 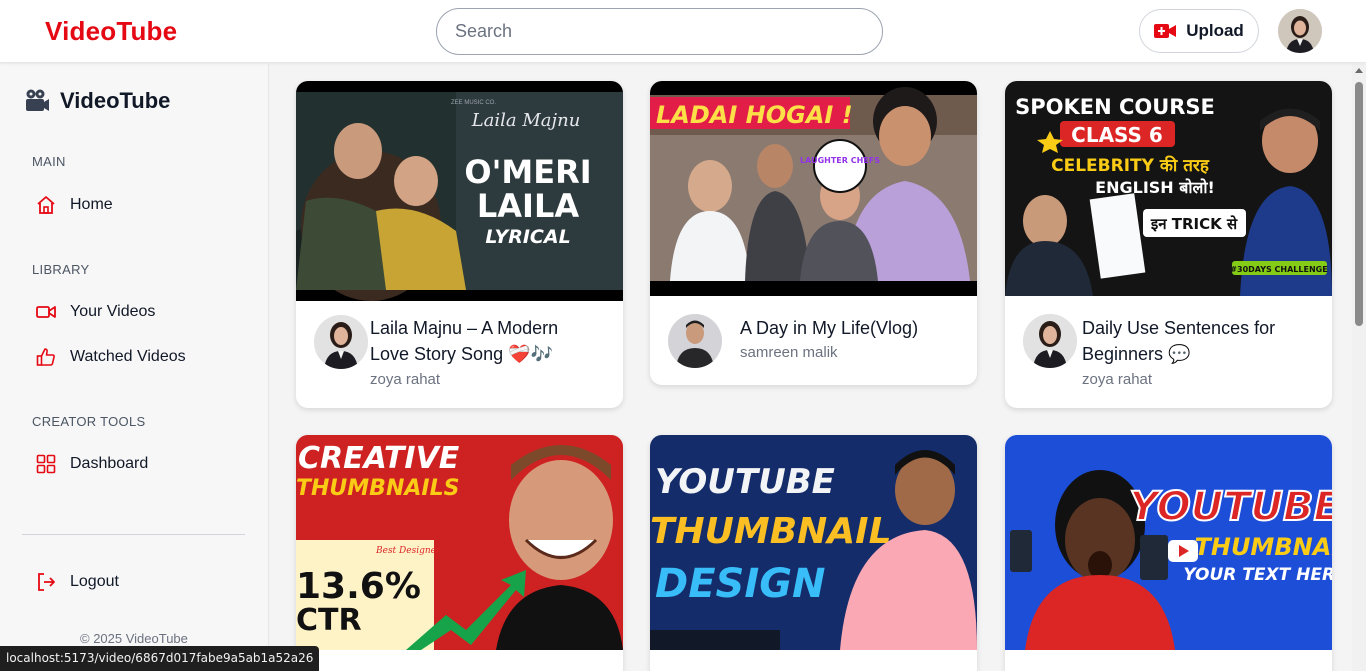 I want to click on grid-icon, so click(x=46, y=464).